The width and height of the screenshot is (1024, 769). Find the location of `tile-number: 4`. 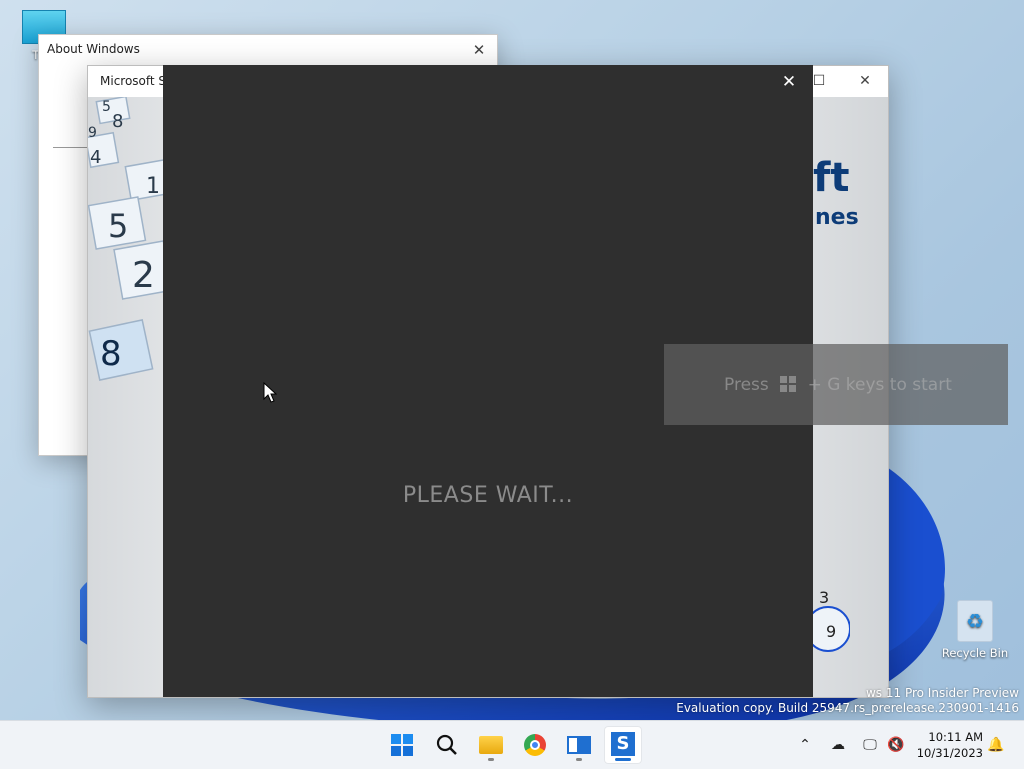

tile-number: 4 is located at coordinates (95, 157).